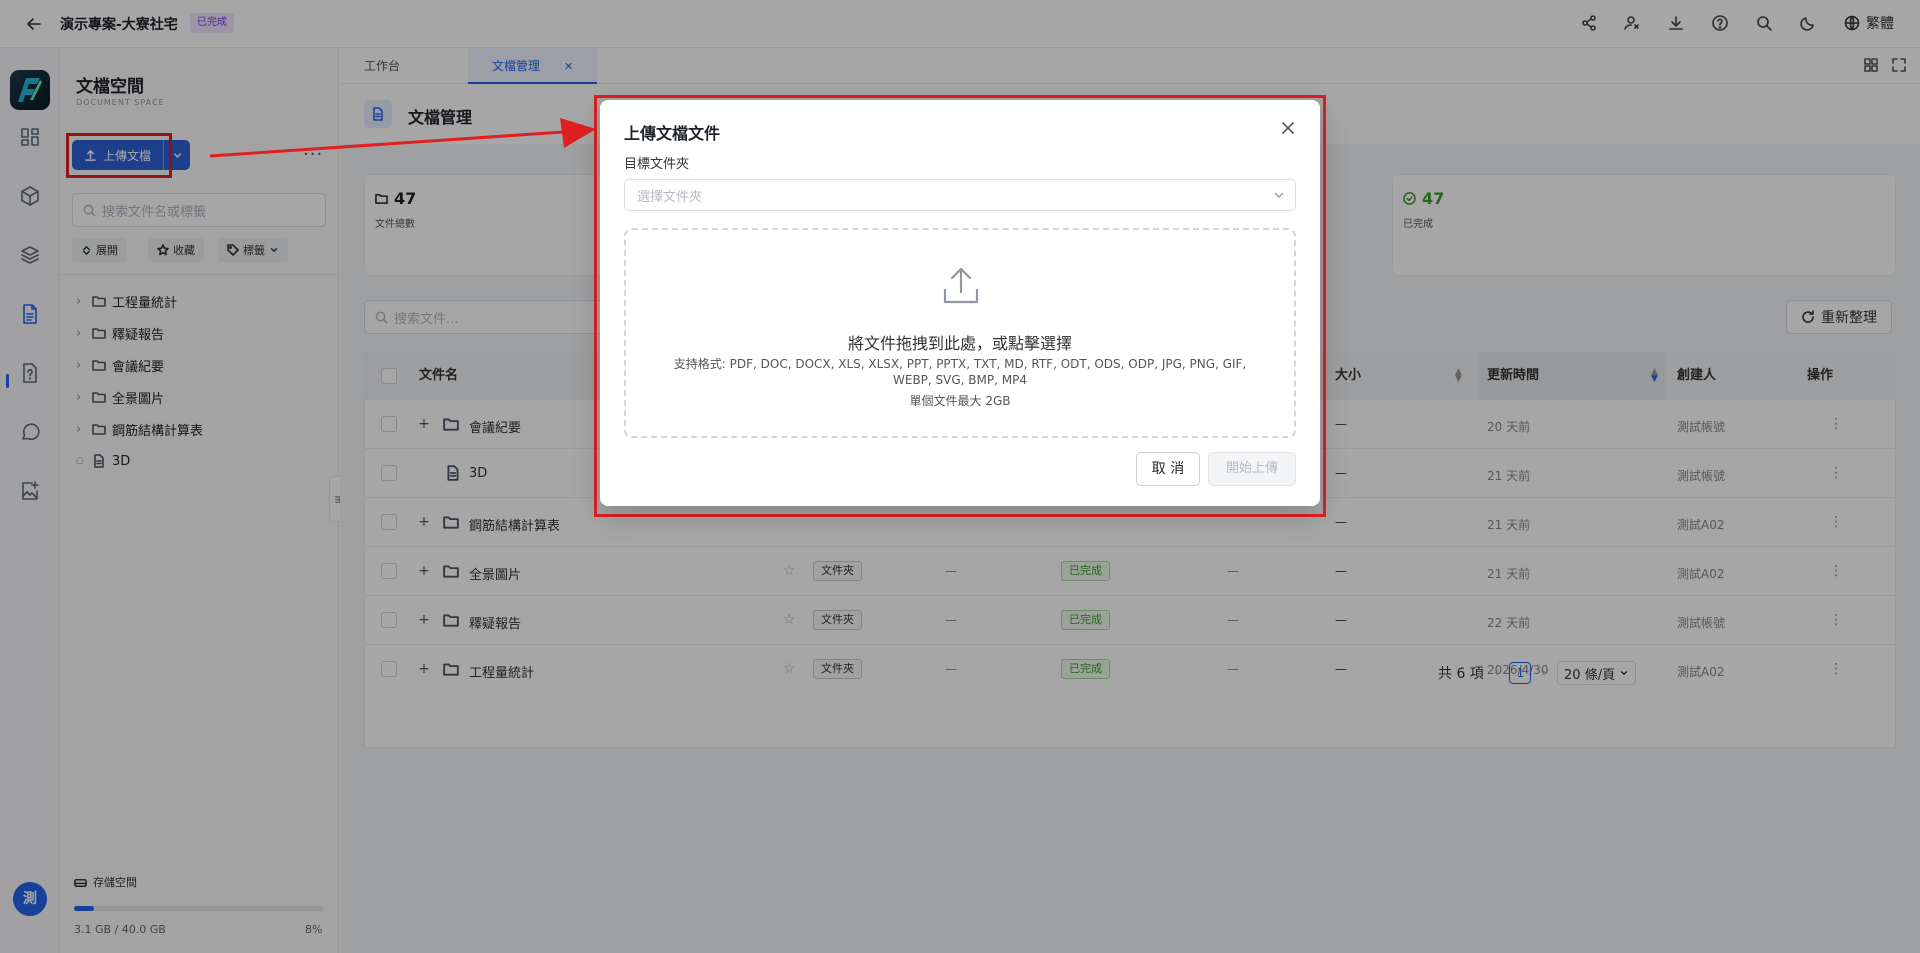  What do you see at coordinates (1288, 128) in the screenshot?
I see `close-icon` at bounding box center [1288, 128].